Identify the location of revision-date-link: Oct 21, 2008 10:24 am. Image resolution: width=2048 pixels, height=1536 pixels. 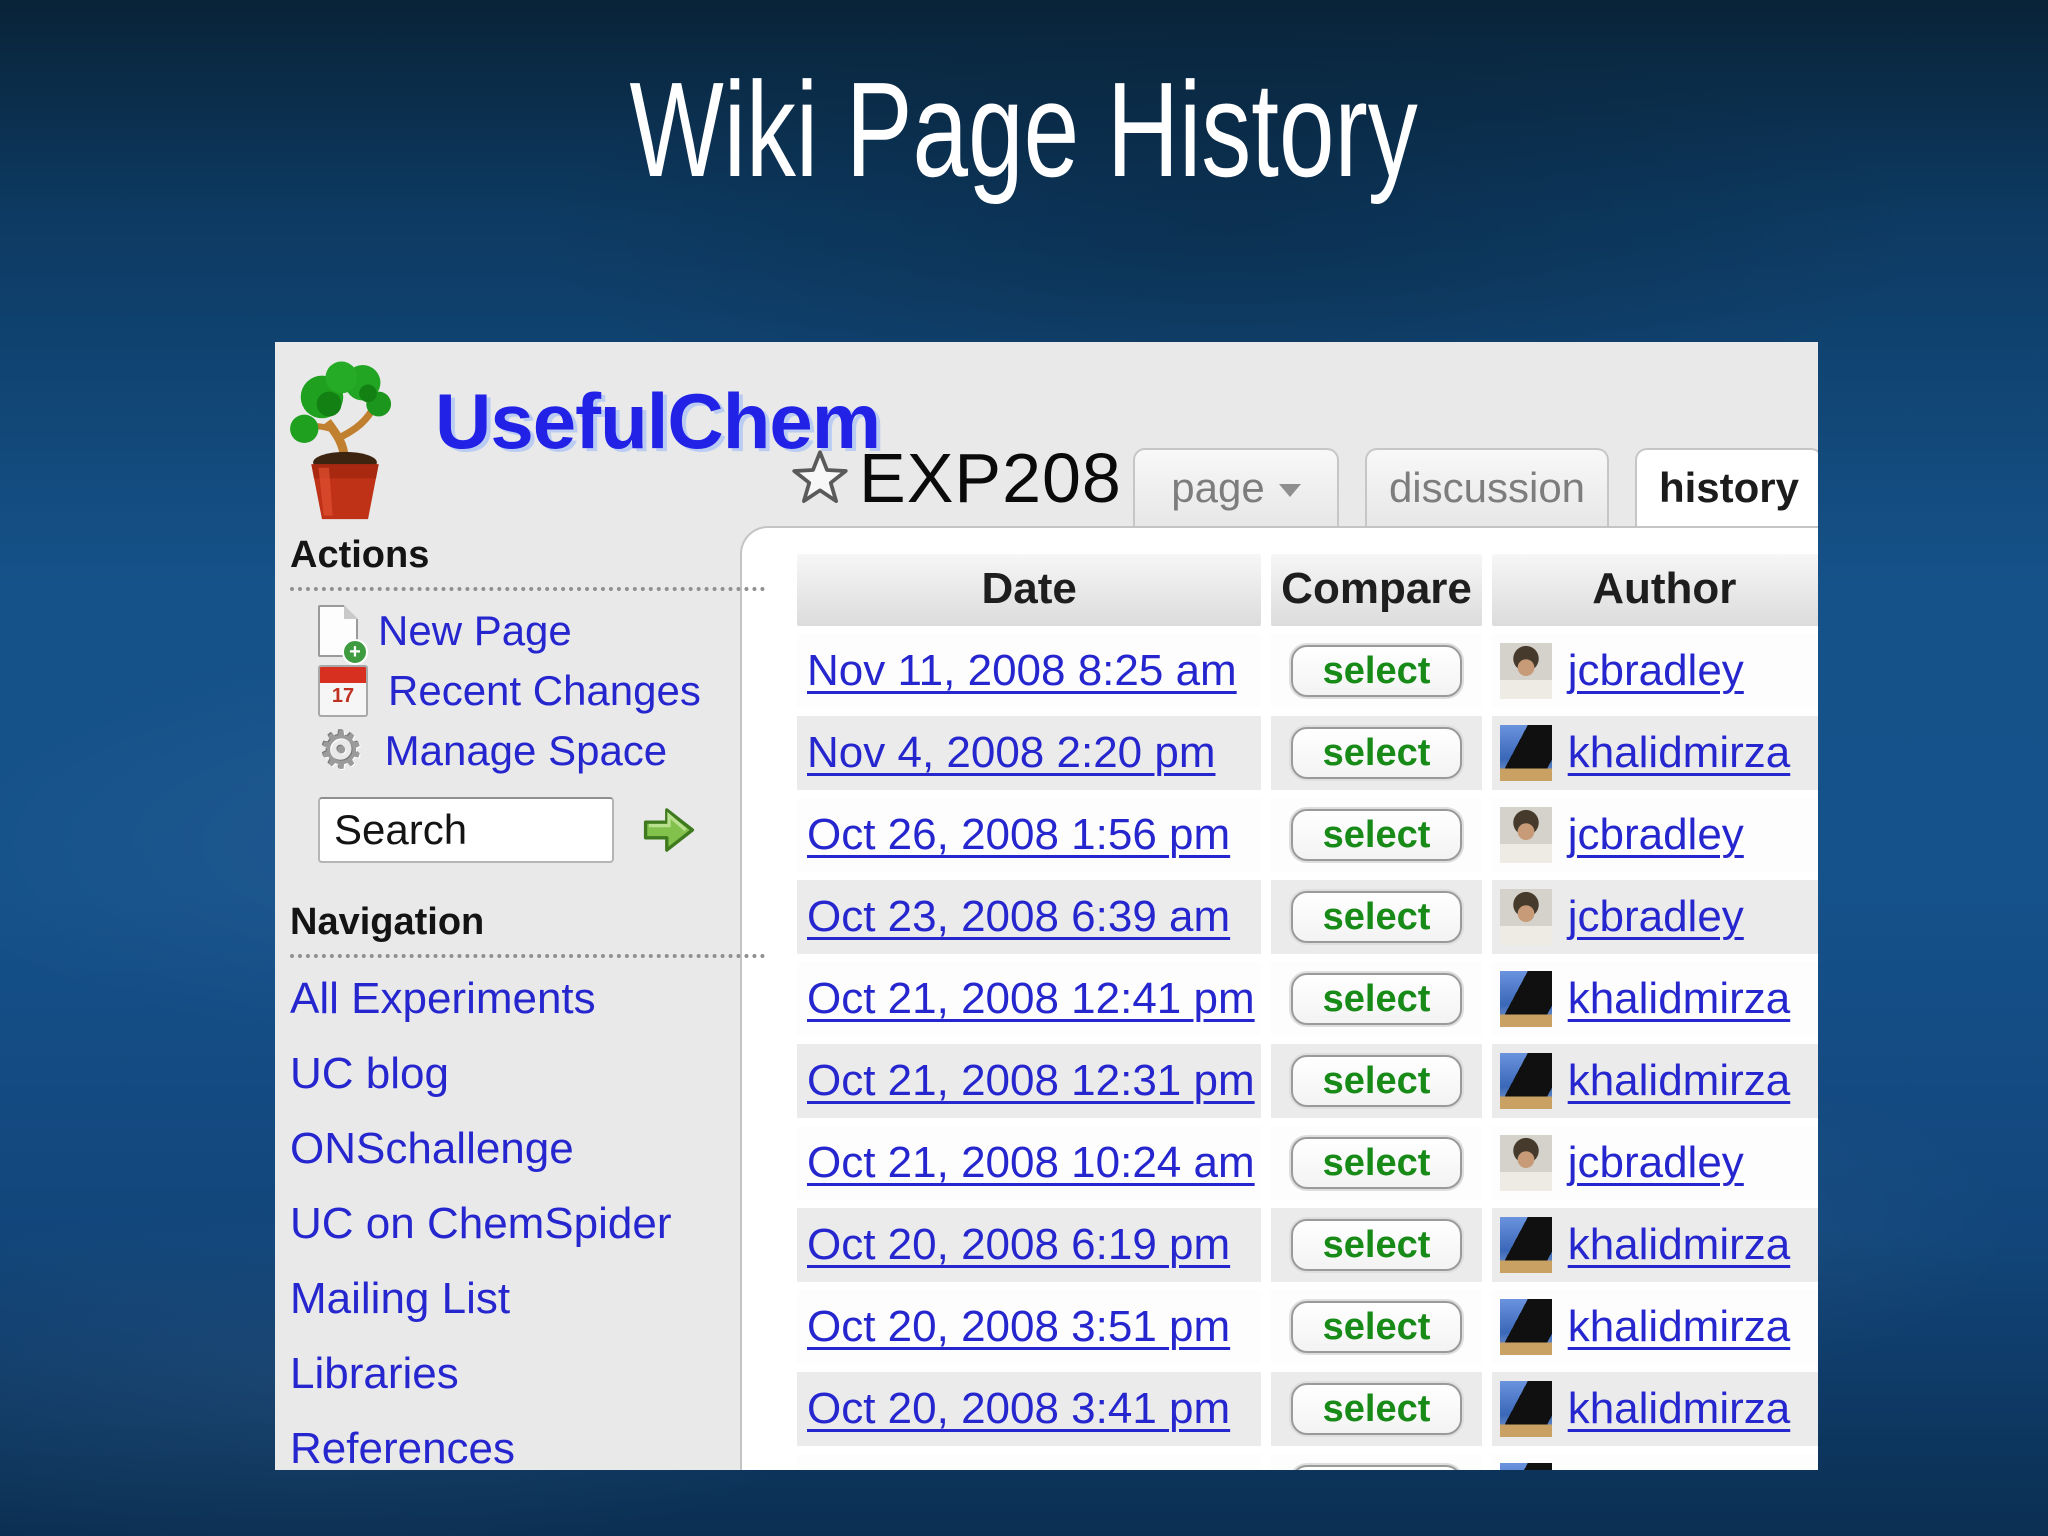
(1031, 1163).